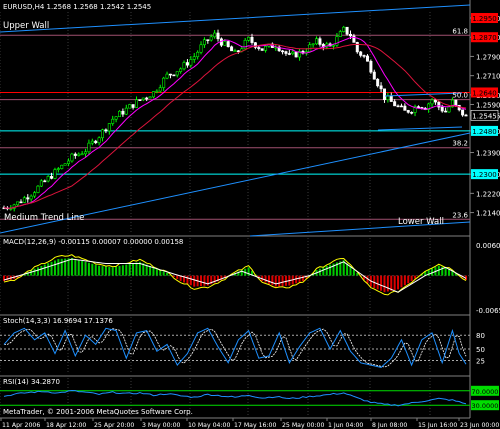  What do you see at coordinates (488, 57) in the screenshot?
I see `price-tick-label: 1.2790` at bounding box center [488, 57].